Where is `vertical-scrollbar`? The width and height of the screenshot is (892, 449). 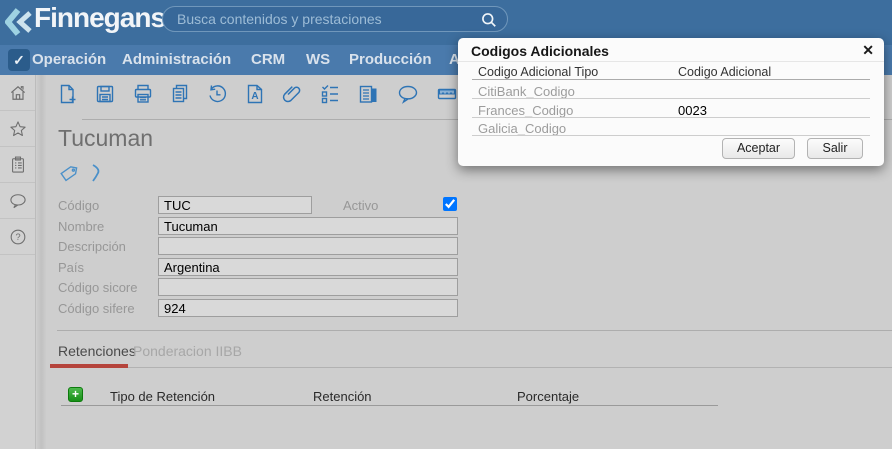 vertical-scrollbar is located at coordinates (42, 262).